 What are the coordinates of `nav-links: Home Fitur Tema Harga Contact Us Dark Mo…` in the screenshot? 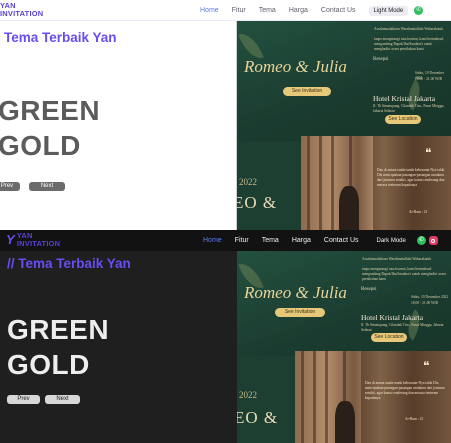 It's located at (320, 240).